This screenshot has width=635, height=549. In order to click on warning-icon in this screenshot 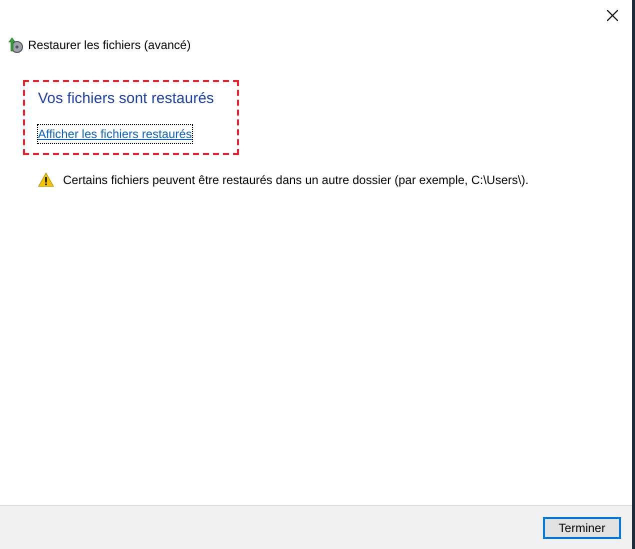, I will do `click(46, 179)`.